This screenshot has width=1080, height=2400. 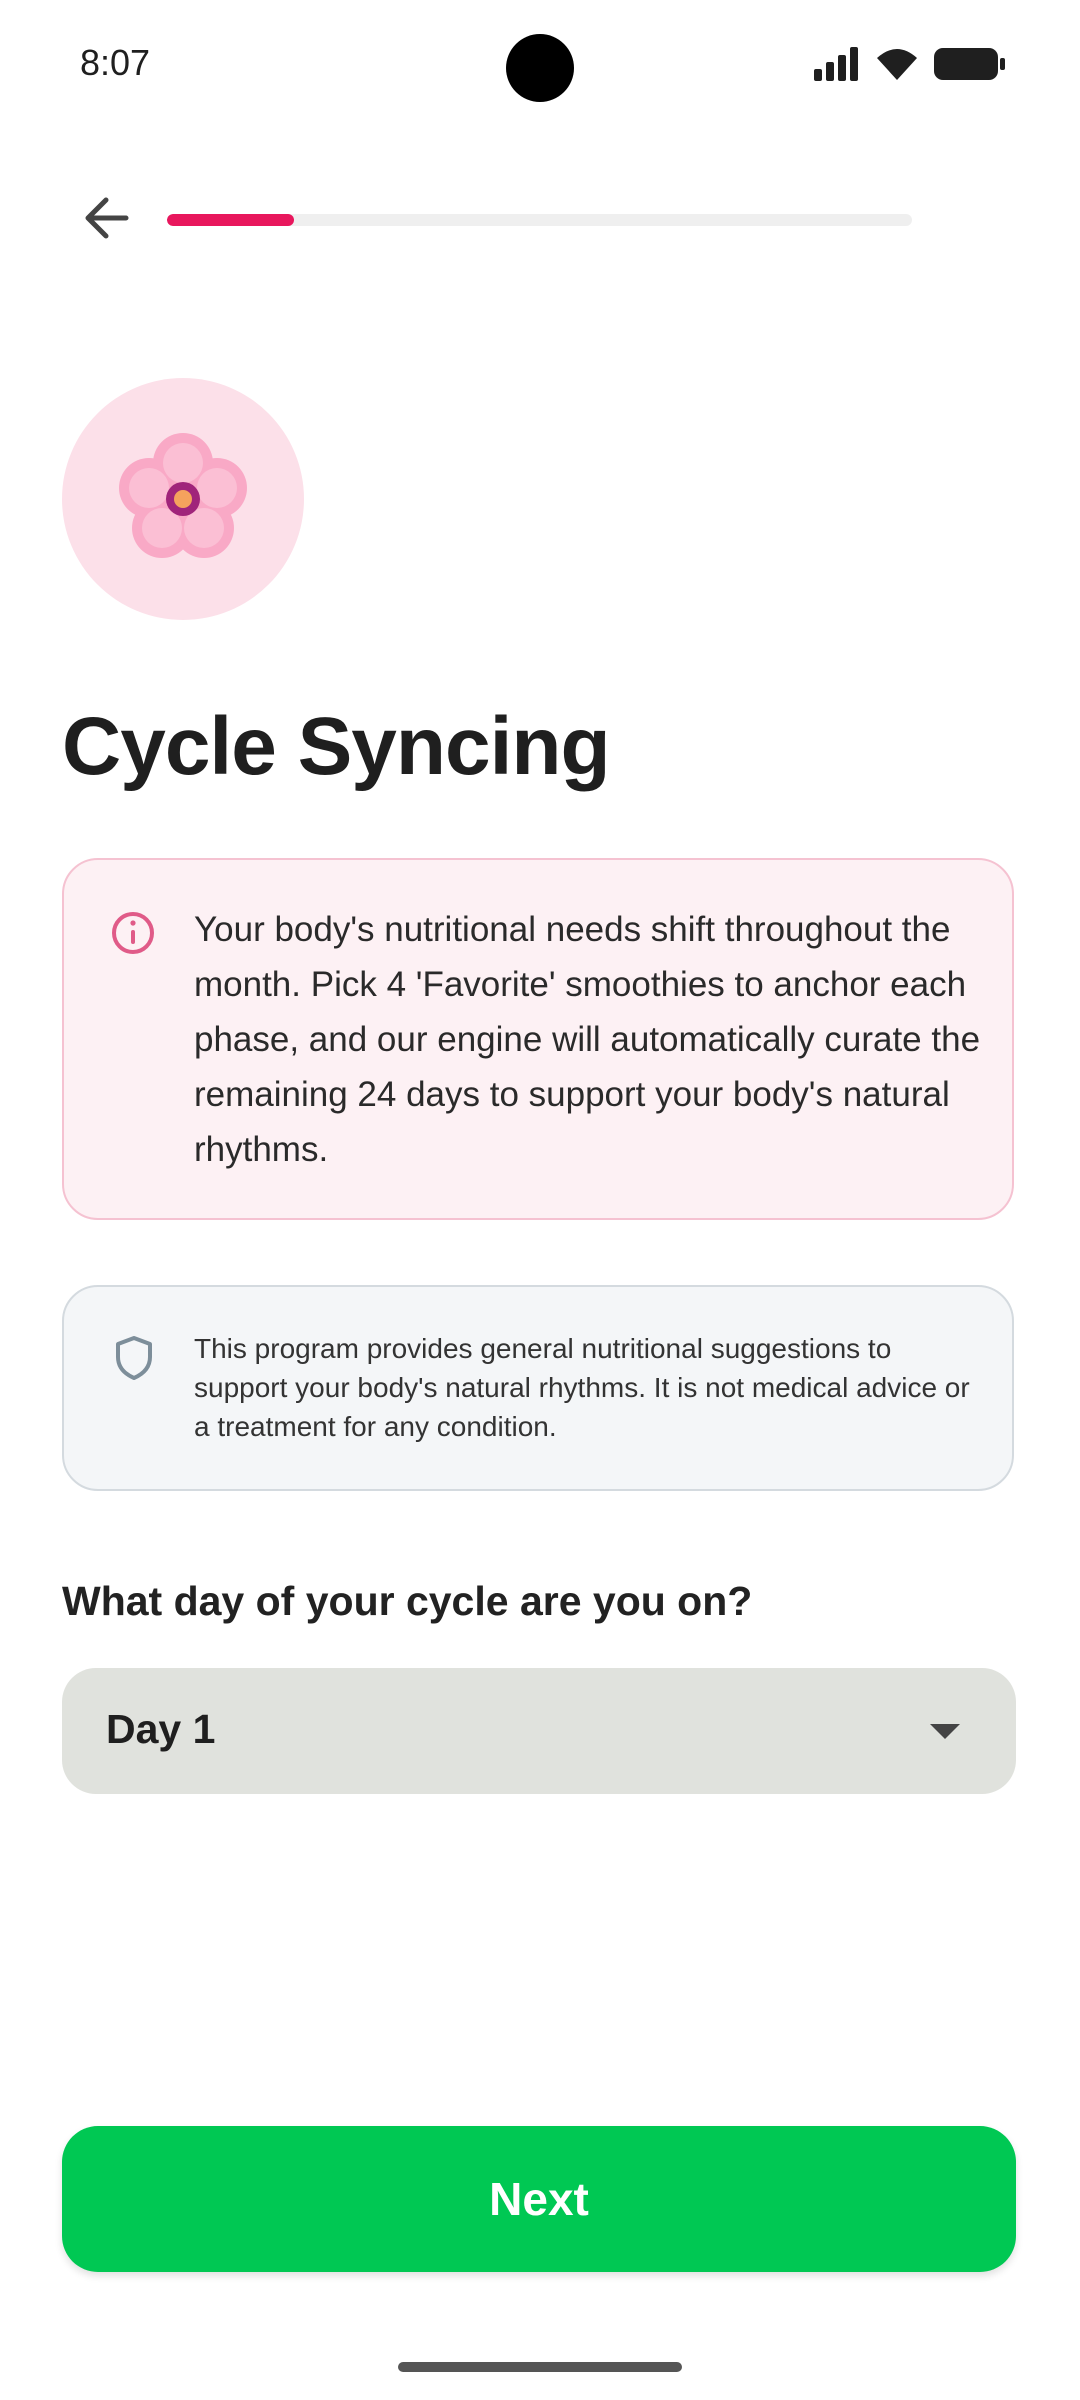 What do you see at coordinates (230, 220) in the screenshot?
I see `progress-fill` at bounding box center [230, 220].